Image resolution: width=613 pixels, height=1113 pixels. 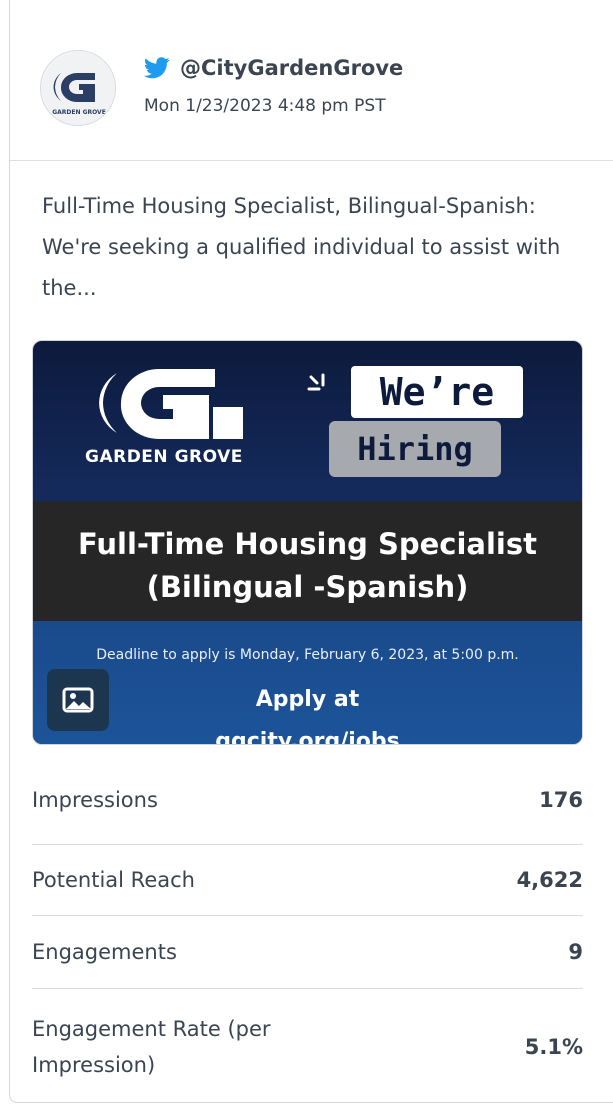 I want to click on stat-label: Engagement Rate (per Impression), so click(x=151, y=1047).